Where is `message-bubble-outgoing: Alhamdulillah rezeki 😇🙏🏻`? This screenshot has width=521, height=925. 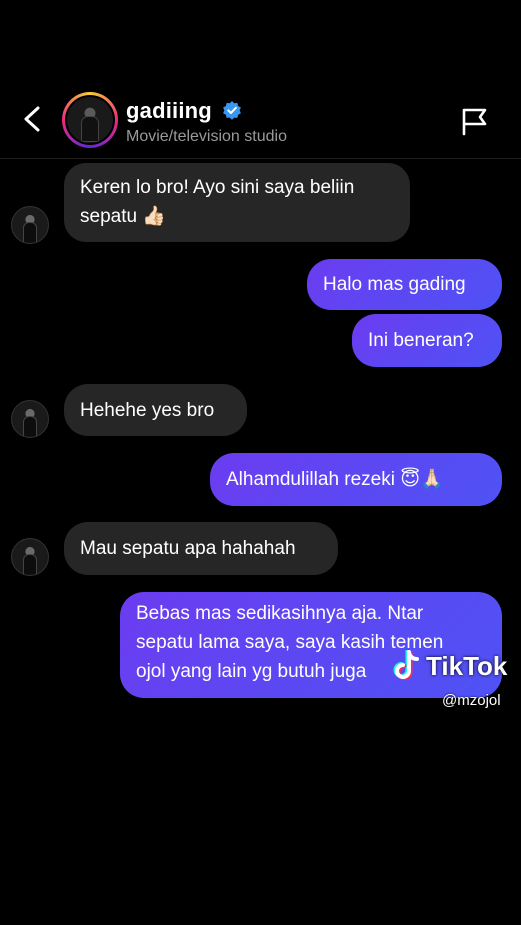
message-bubble-outgoing: Alhamdulillah rezeki 😇🙏🏻 is located at coordinates (356, 479).